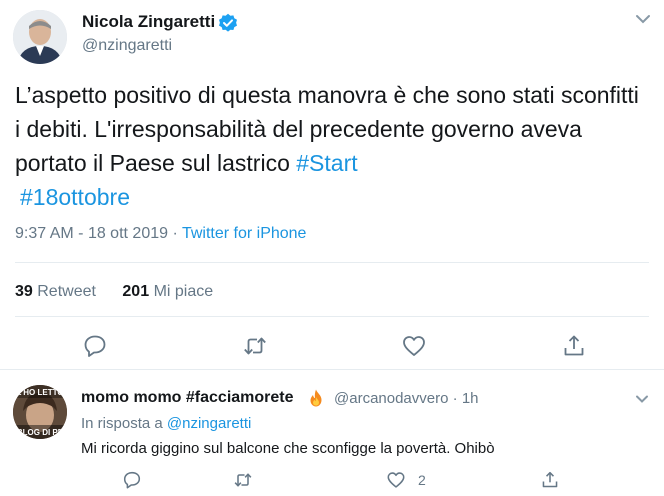 The width and height of the screenshot is (664, 496). I want to click on reply-icon, so click(95, 346).